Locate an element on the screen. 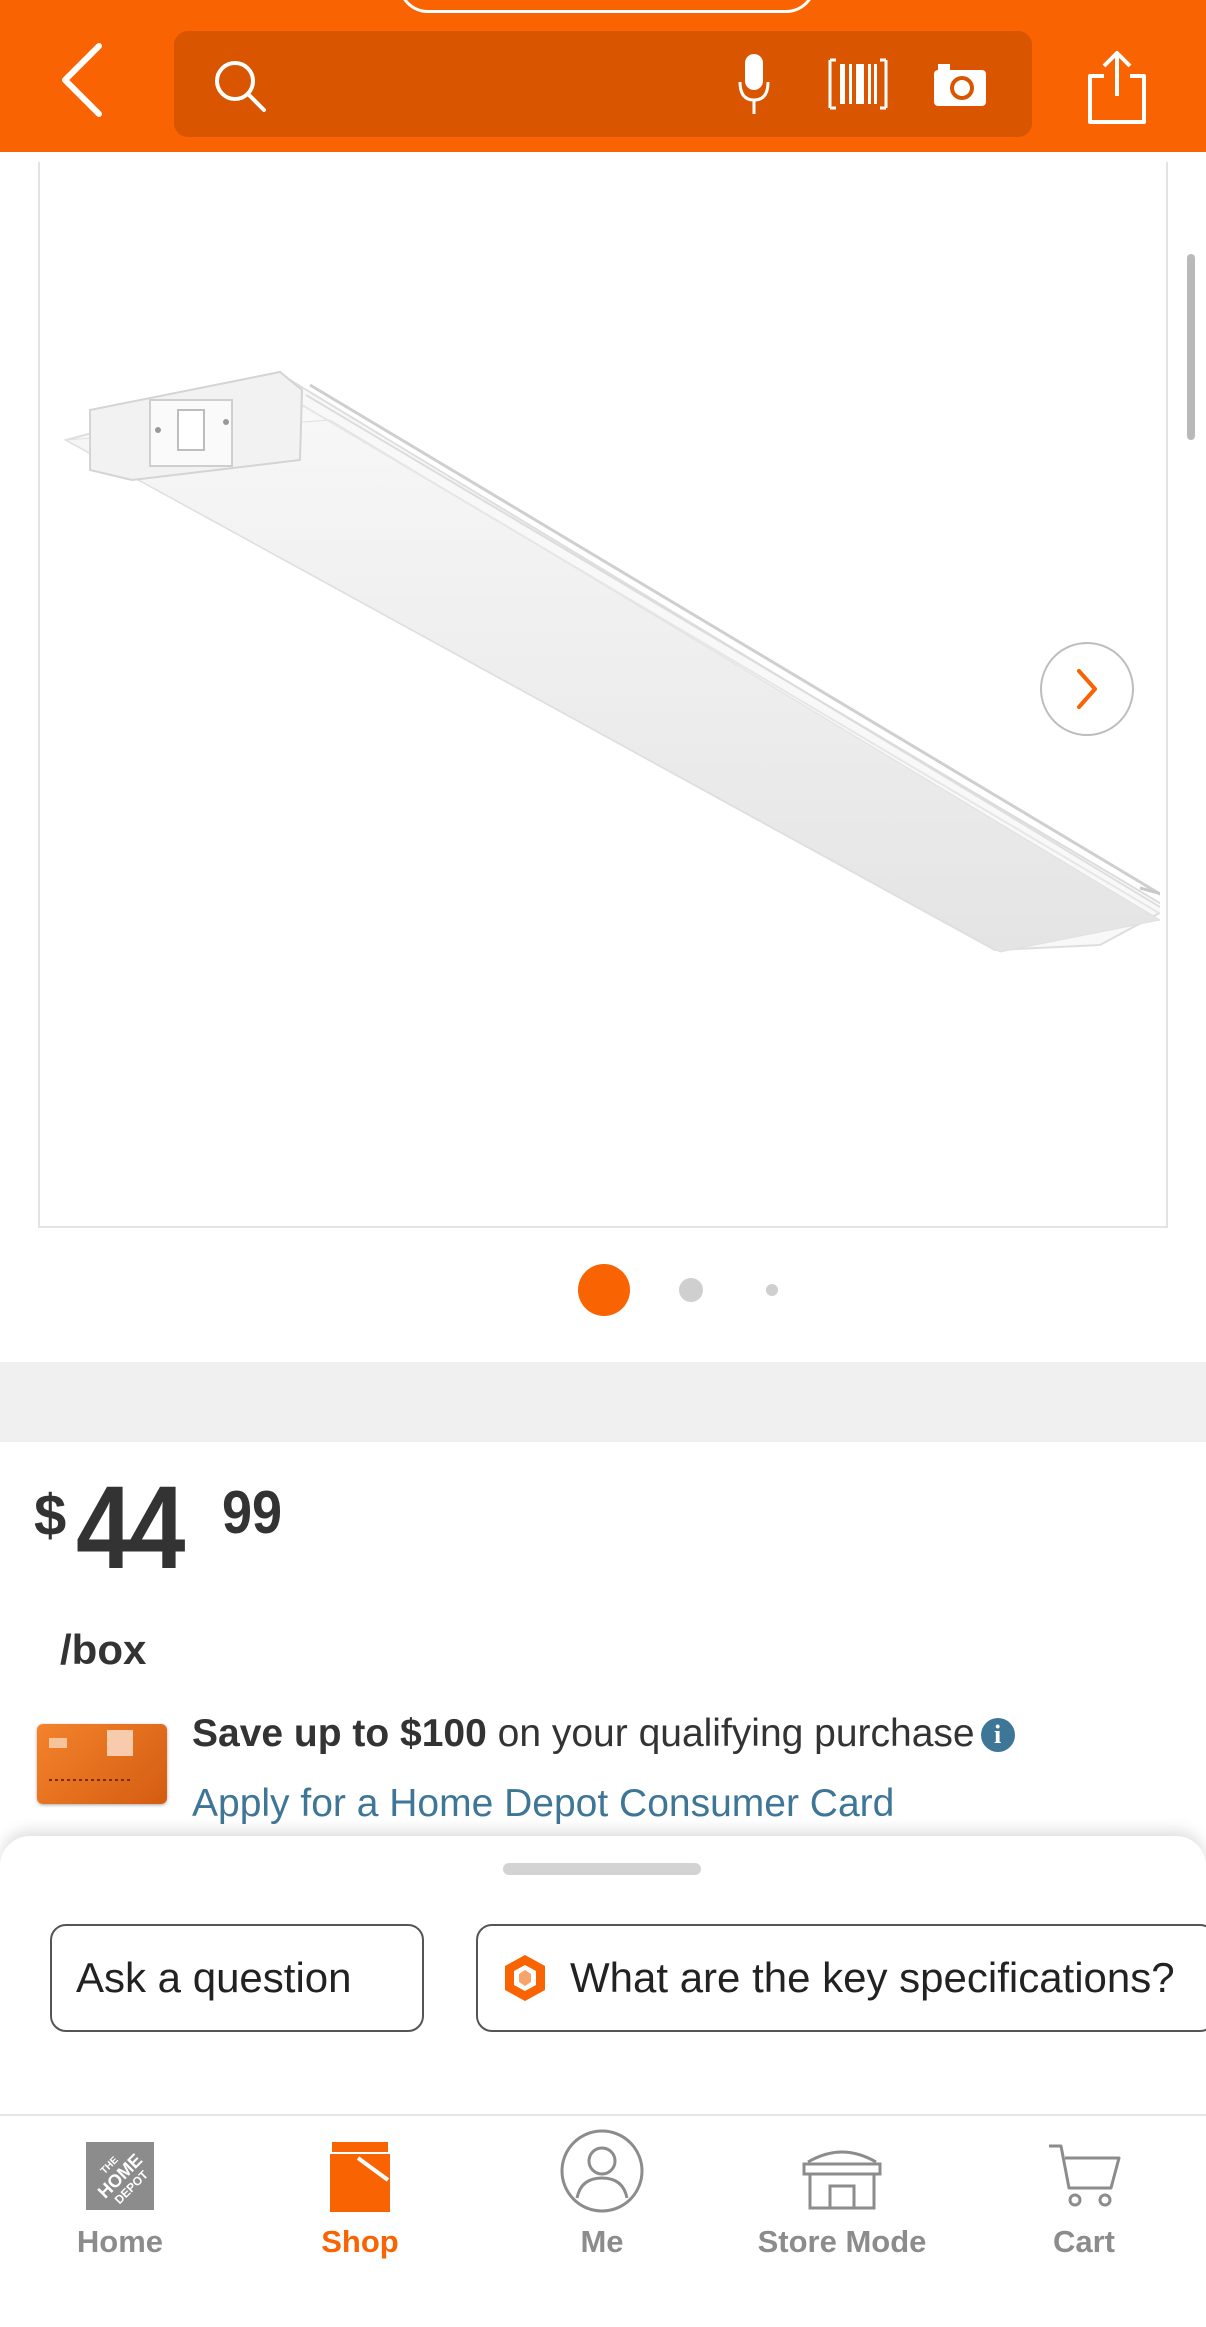  back-icon is located at coordinates (82, 80).